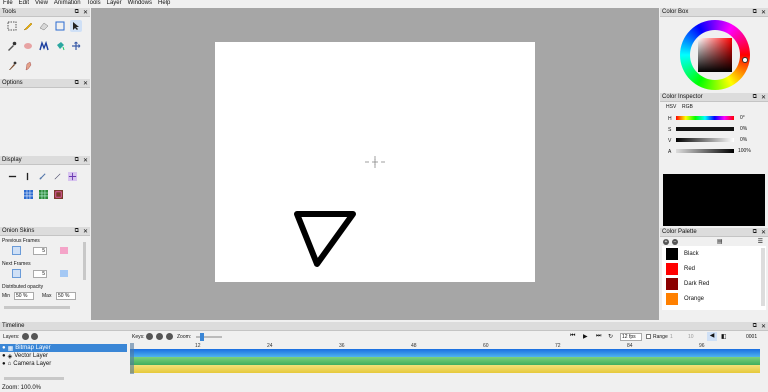 This screenshot has height=392, width=768. What do you see at coordinates (760, 241) in the screenshot?
I see `palette-menu-icon: ☰` at bounding box center [760, 241].